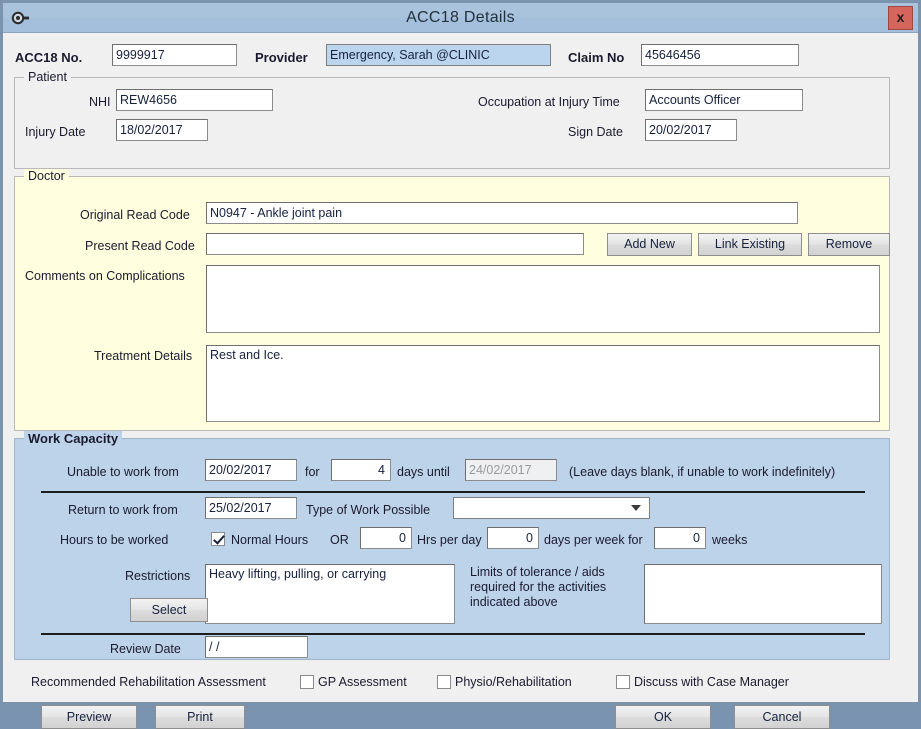  I want to click on comments-textarea, so click(543, 299).